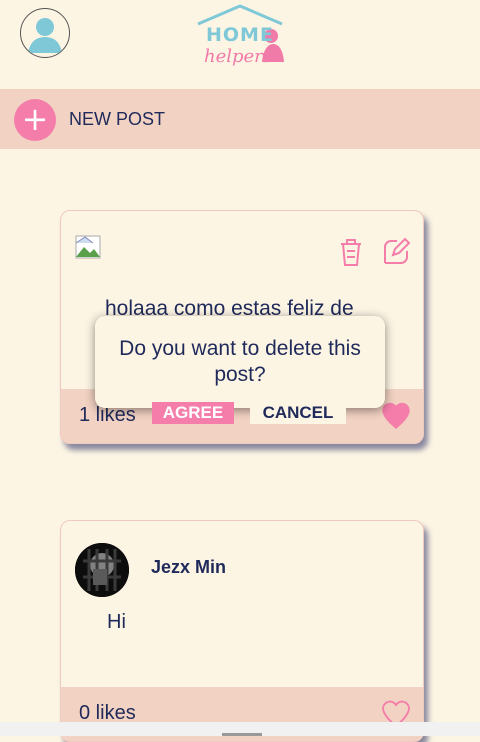  What do you see at coordinates (238, 56) in the screenshot?
I see `logo-helpers-text: helpers` at bounding box center [238, 56].